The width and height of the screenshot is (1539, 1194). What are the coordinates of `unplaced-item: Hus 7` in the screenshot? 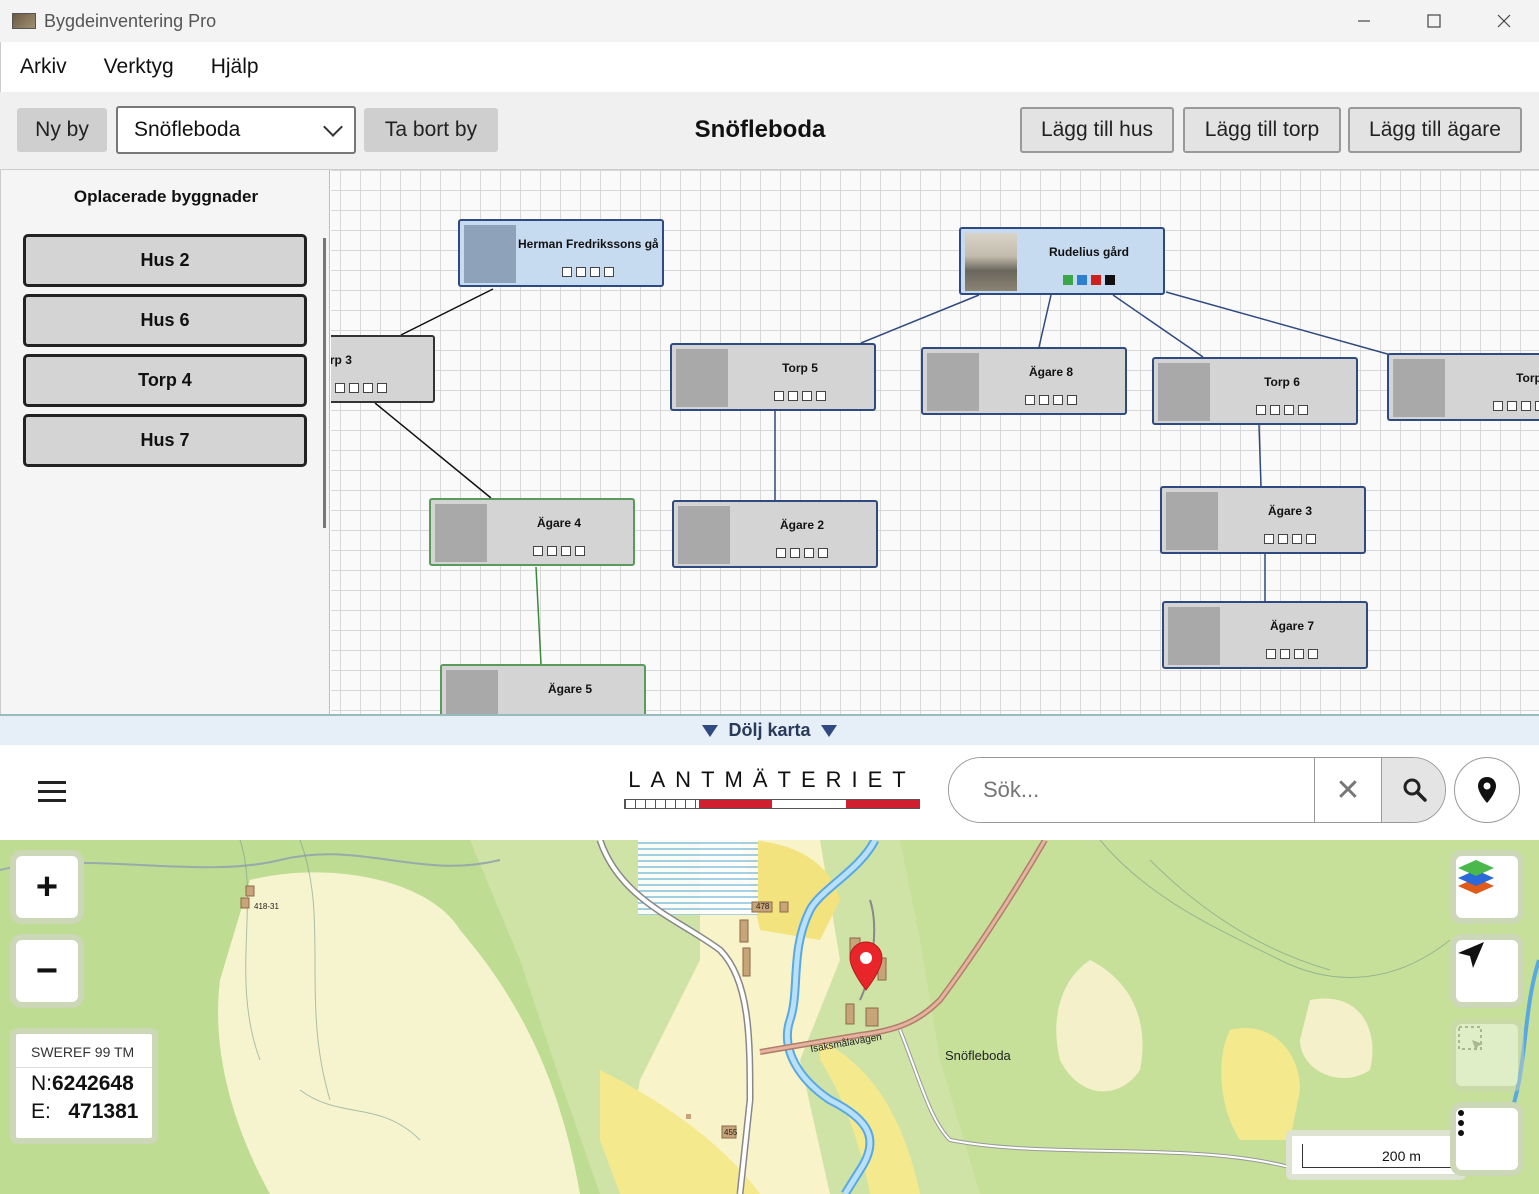 It's located at (165, 440).